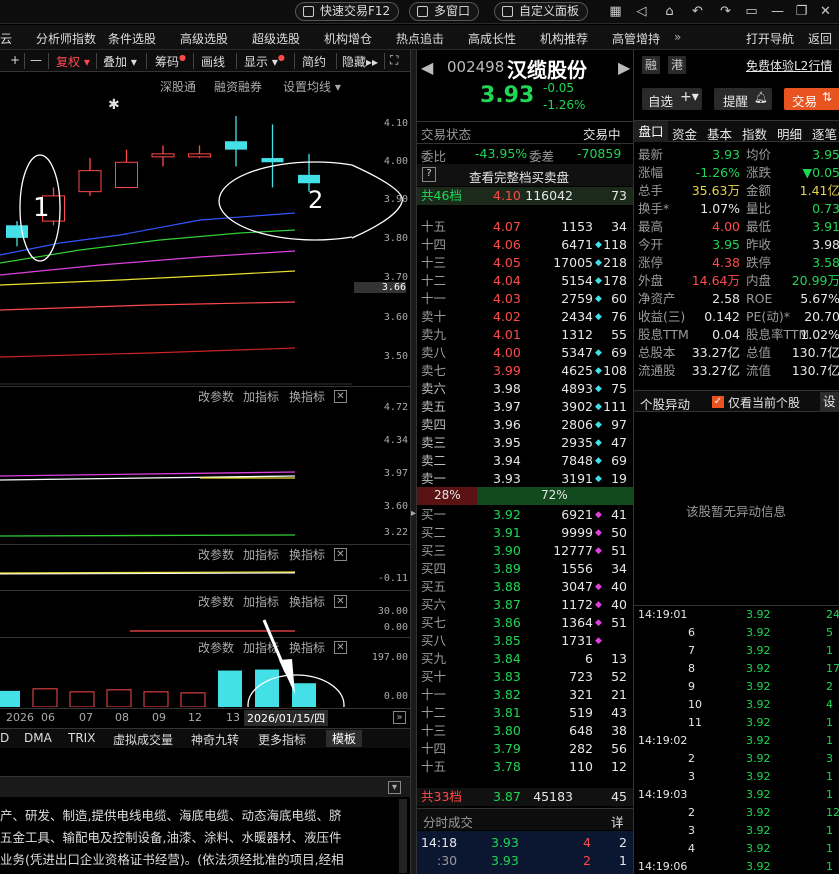 The height and width of the screenshot is (874, 839). Describe the element at coordinates (525, 245) in the screenshot. I see `ask-row: 十四 4.06 6471 ◆ 118` at that location.